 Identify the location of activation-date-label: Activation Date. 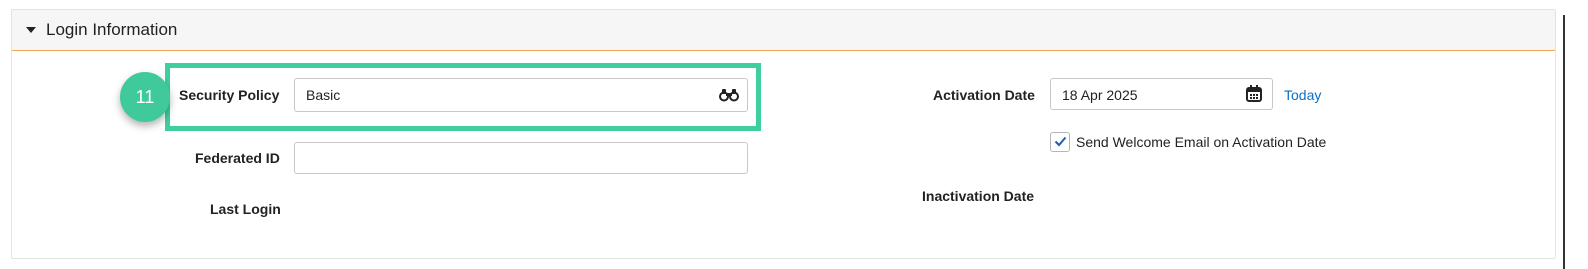
(984, 95).